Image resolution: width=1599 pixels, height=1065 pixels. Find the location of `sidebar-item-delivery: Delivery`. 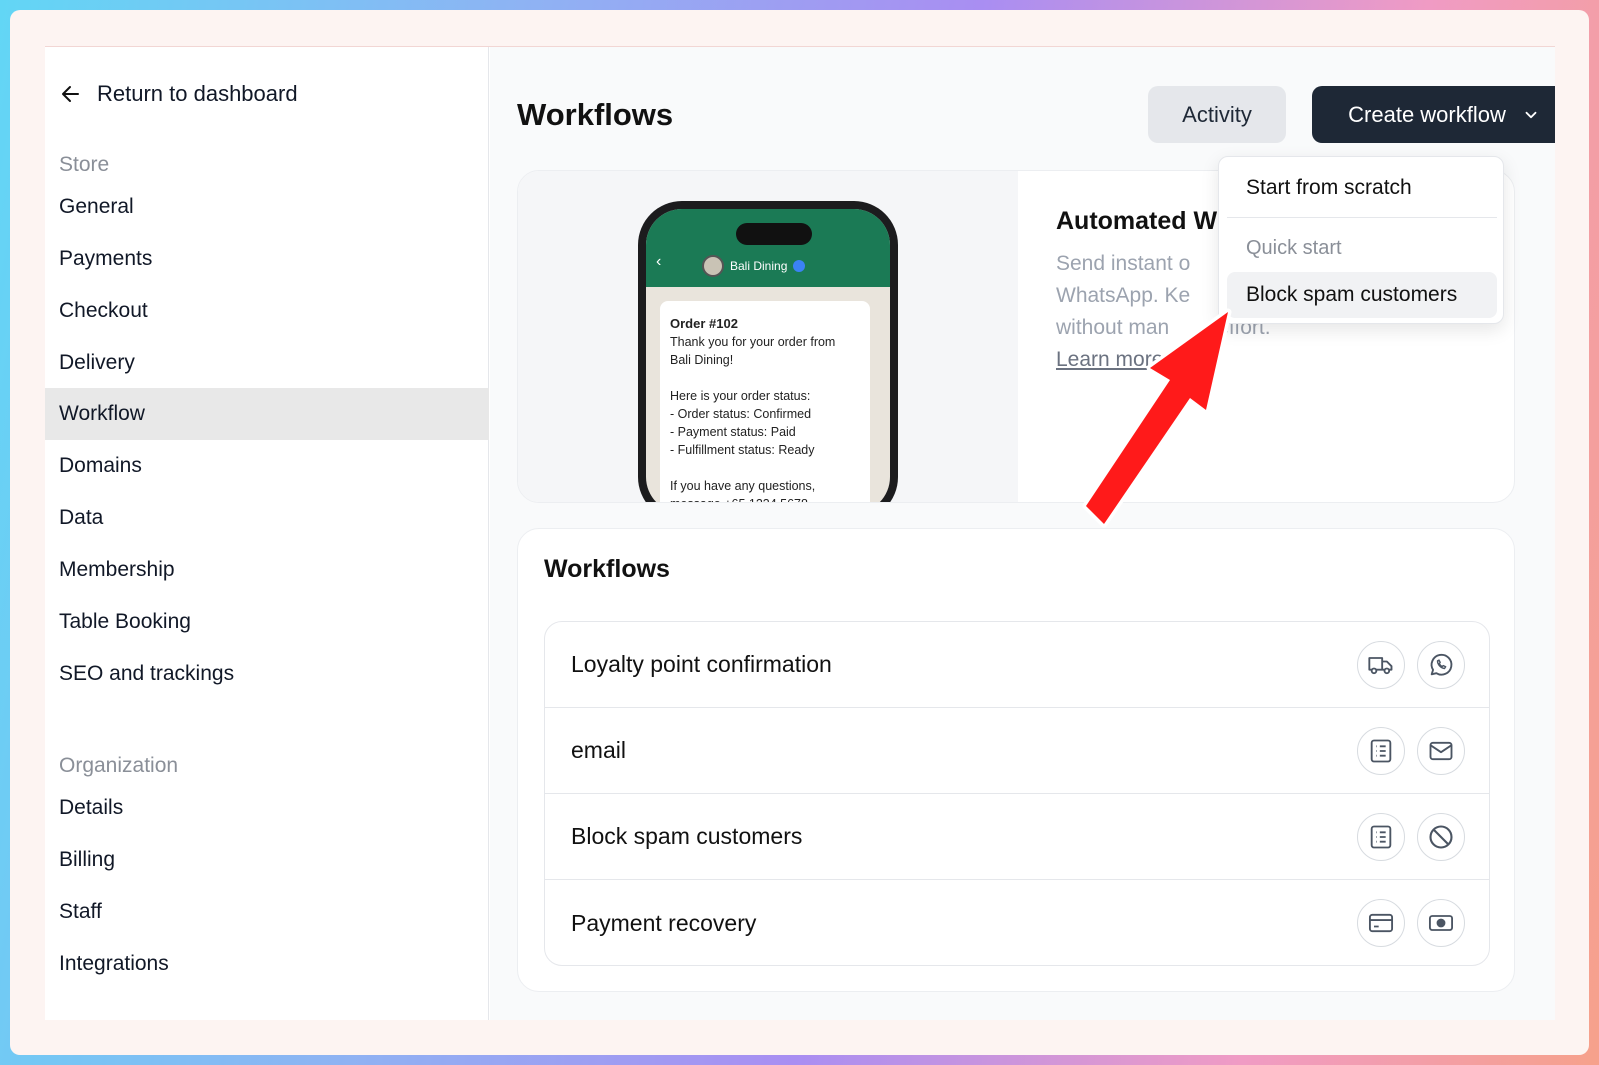

sidebar-item-delivery: Delivery is located at coordinates (267, 363).